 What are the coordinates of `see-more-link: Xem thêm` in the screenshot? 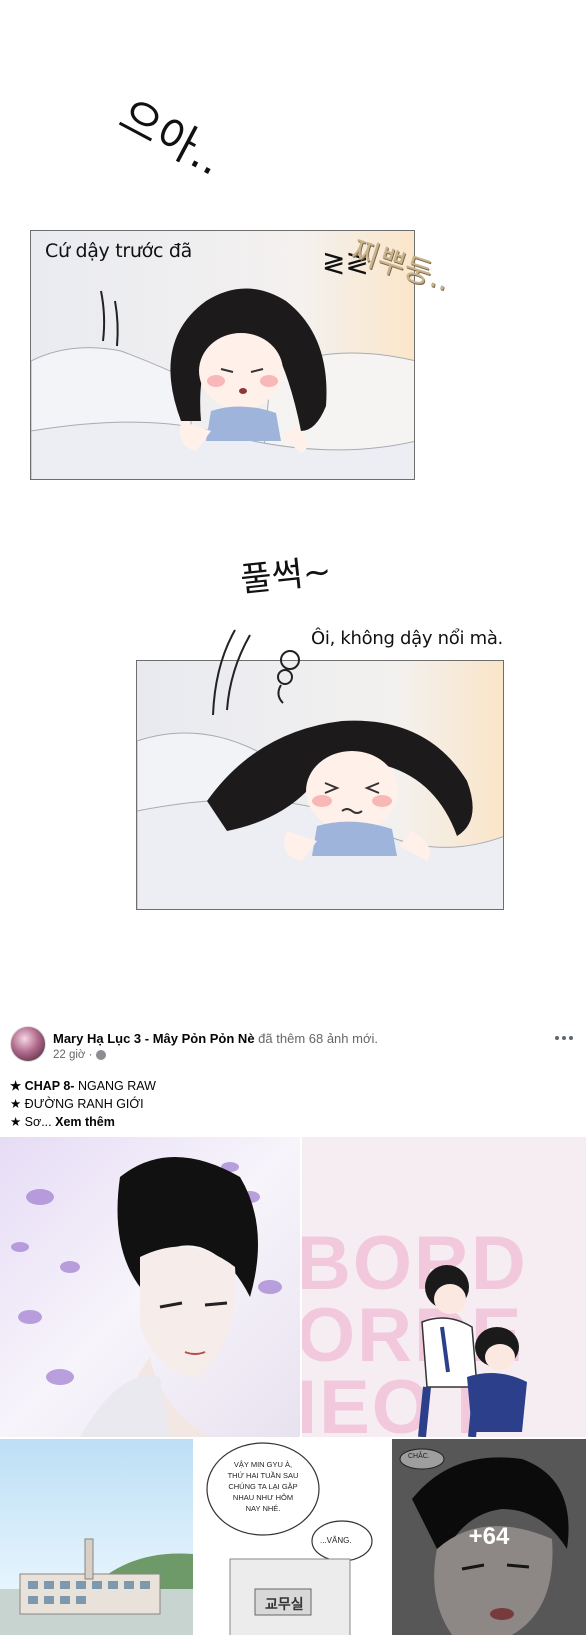 It's located at (85, 1122).